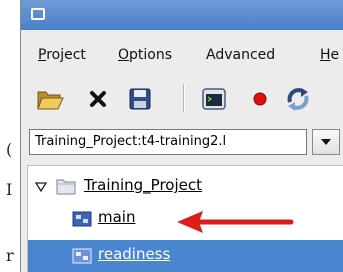  What do you see at coordinates (168, 142) in the screenshot?
I see `project-selector-field: Training_Project:t4-training2.l` at bounding box center [168, 142].